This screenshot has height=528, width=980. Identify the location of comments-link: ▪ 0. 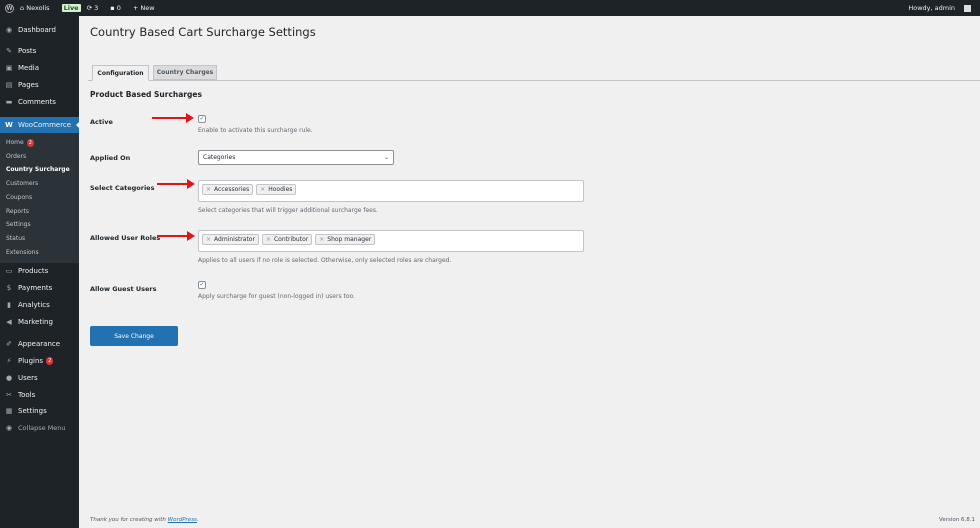
(118, 8).